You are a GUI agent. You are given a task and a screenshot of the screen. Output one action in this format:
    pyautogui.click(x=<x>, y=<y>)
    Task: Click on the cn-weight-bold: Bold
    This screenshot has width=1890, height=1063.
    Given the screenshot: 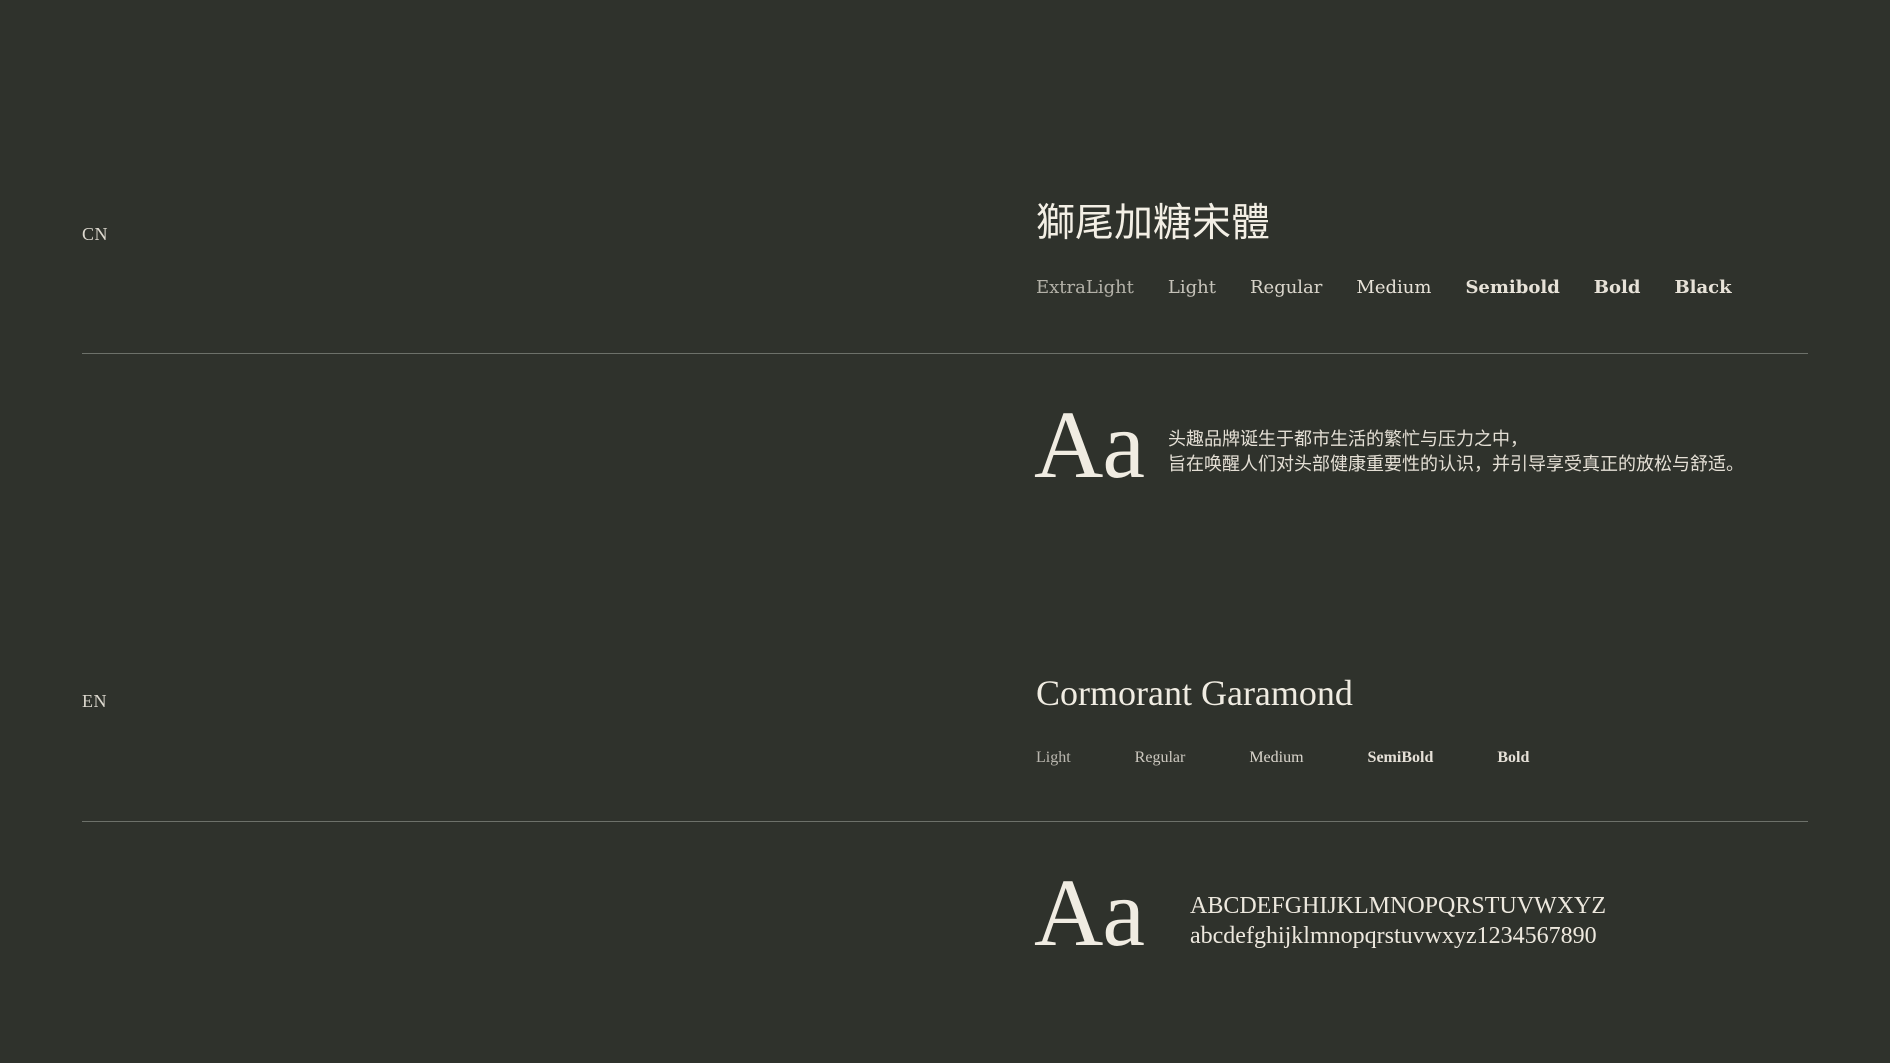 What is the action you would take?
    pyautogui.click(x=1617, y=287)
    